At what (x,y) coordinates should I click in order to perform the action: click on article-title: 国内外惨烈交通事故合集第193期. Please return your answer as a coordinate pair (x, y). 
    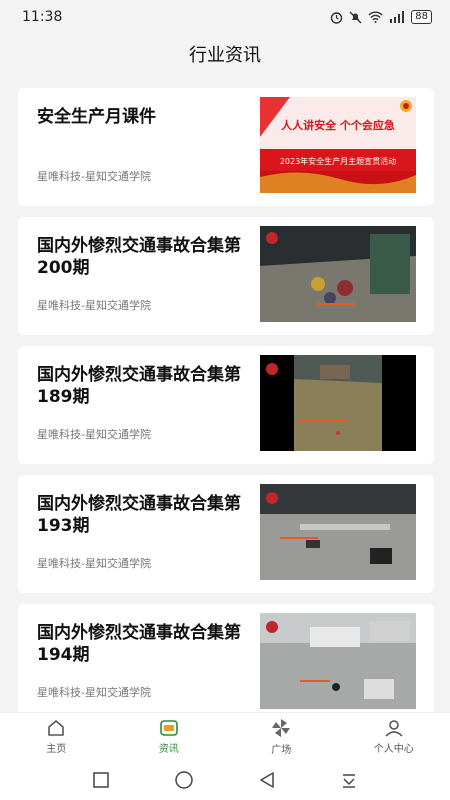
    Looking at the image, I should click on (139, 515).